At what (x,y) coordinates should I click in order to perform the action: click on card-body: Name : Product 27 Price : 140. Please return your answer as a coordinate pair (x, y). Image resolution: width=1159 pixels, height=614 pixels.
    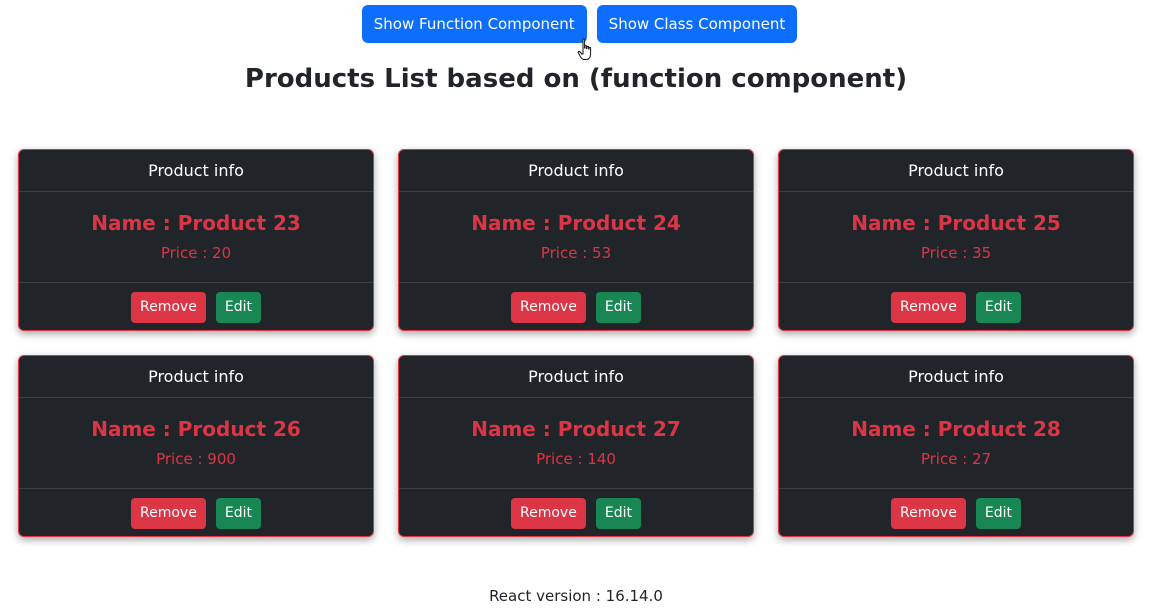
    Looking at the image, I should click on (576, 443).